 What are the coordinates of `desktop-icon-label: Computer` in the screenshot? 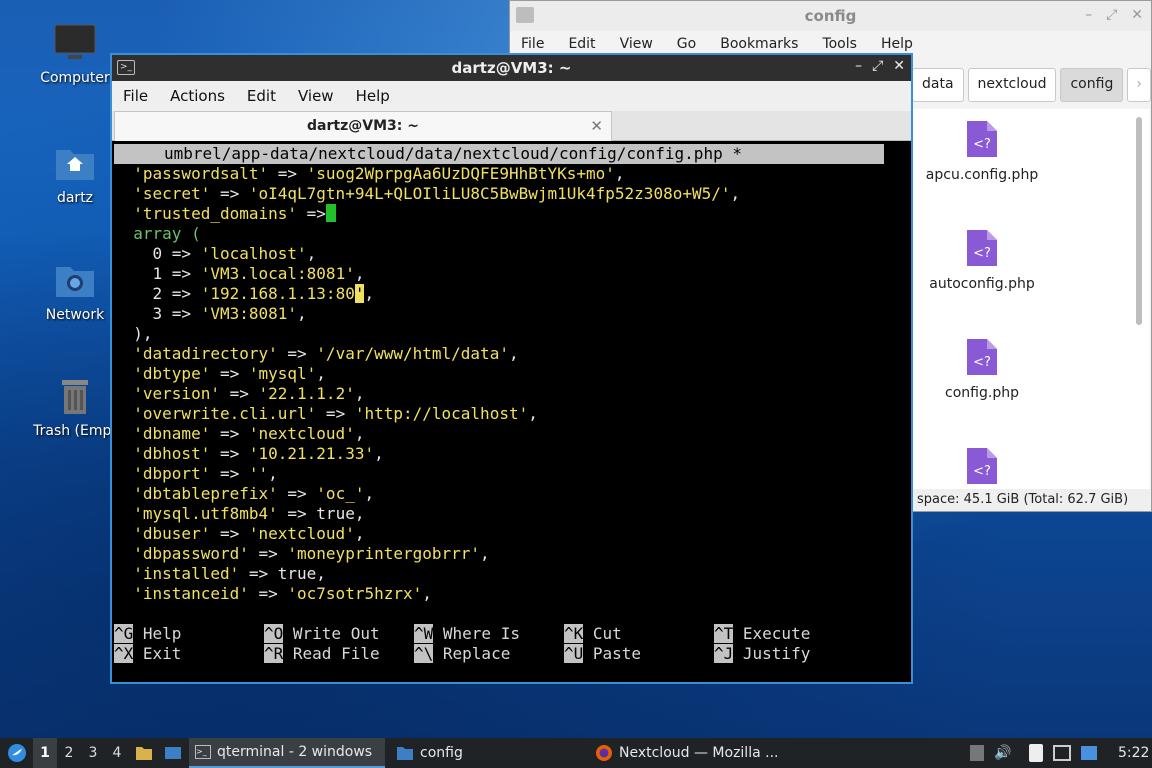 It's located at (75, 78).